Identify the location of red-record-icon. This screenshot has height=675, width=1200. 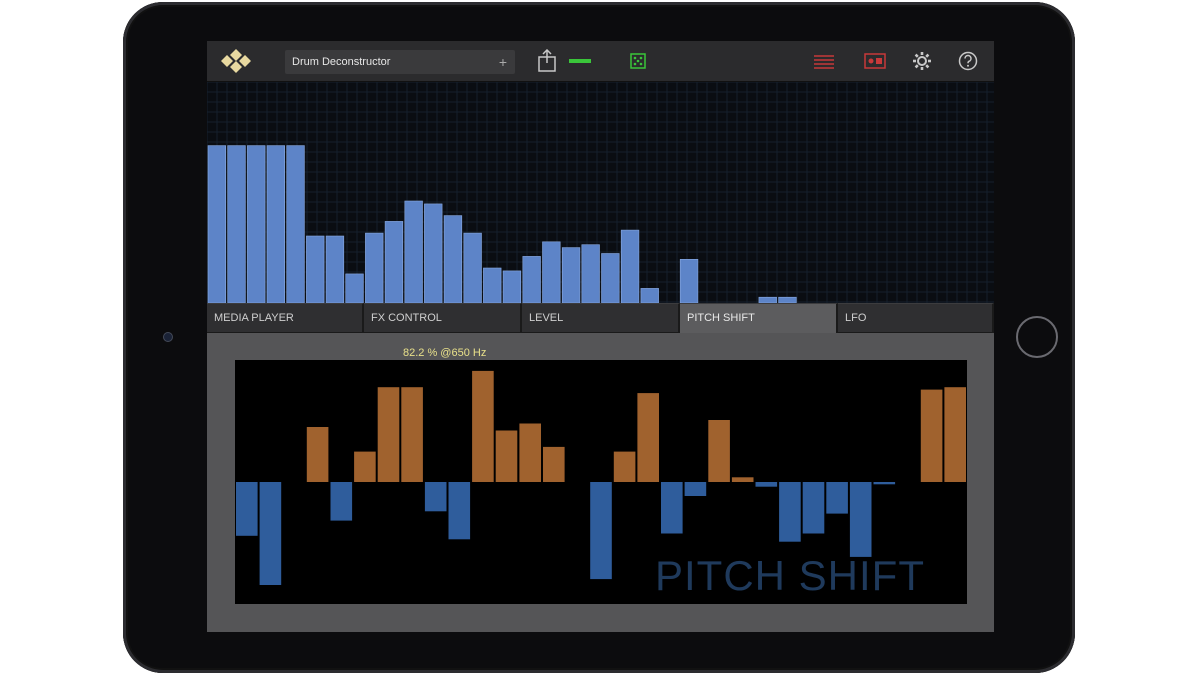
(875, 61).